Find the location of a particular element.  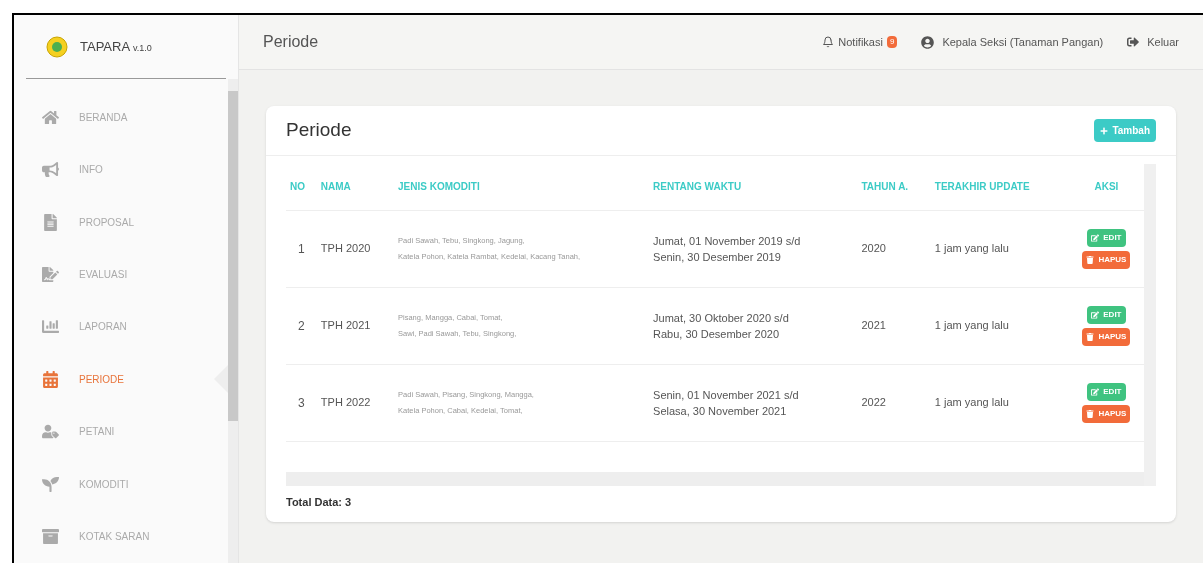

user-icon is located at coordinates (928, 42).